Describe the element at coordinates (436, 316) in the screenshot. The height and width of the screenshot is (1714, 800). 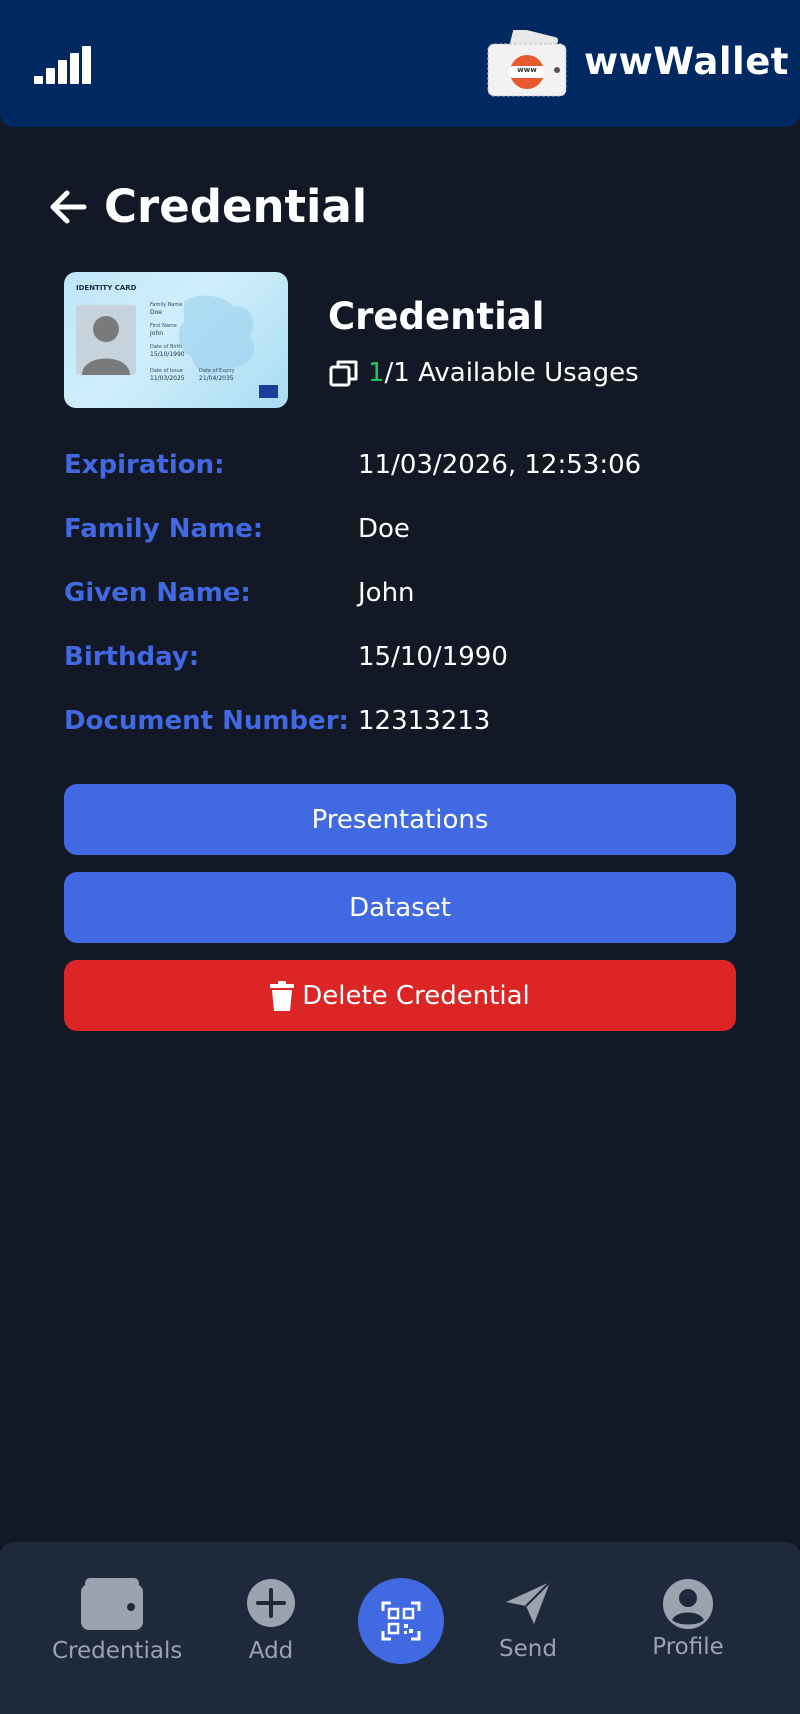
I see `credential-name: Credential` at that location.